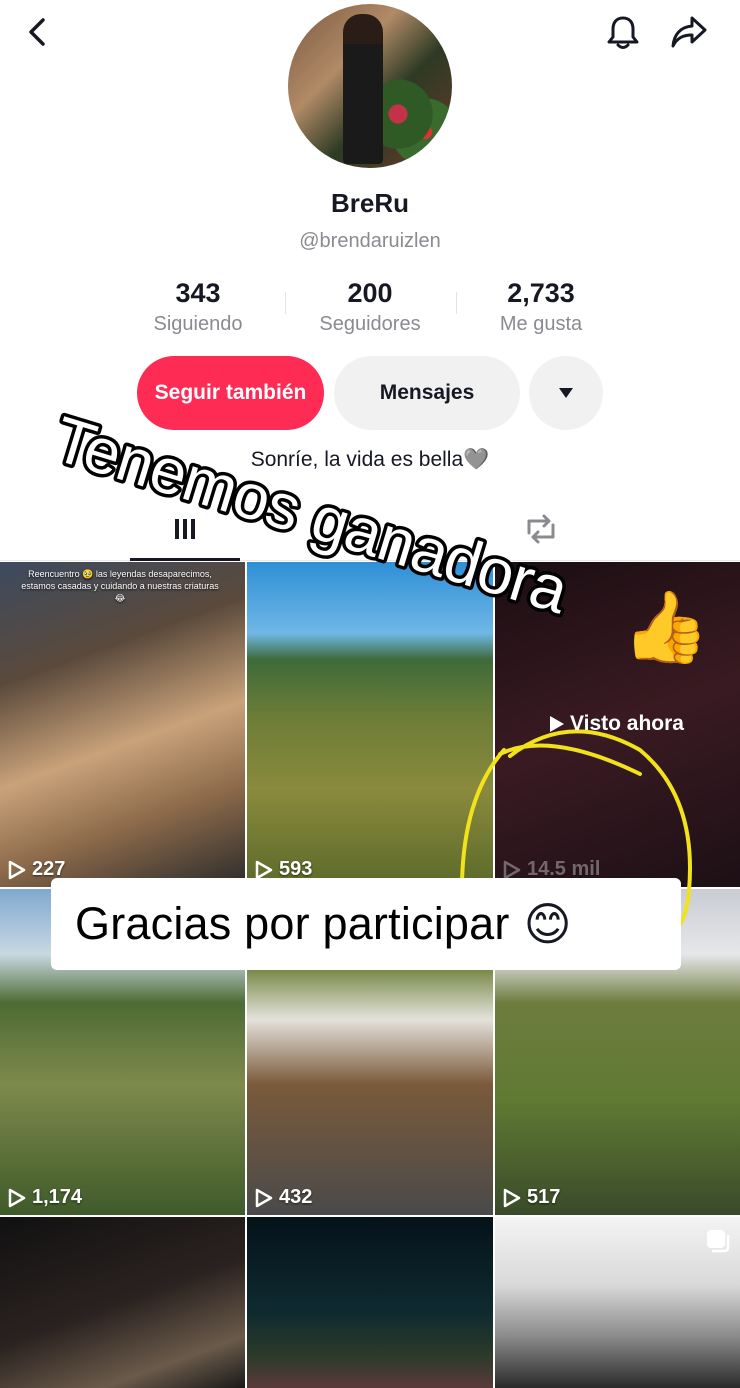  I want to click on followers-label: Seguidores, so click(370, 324).